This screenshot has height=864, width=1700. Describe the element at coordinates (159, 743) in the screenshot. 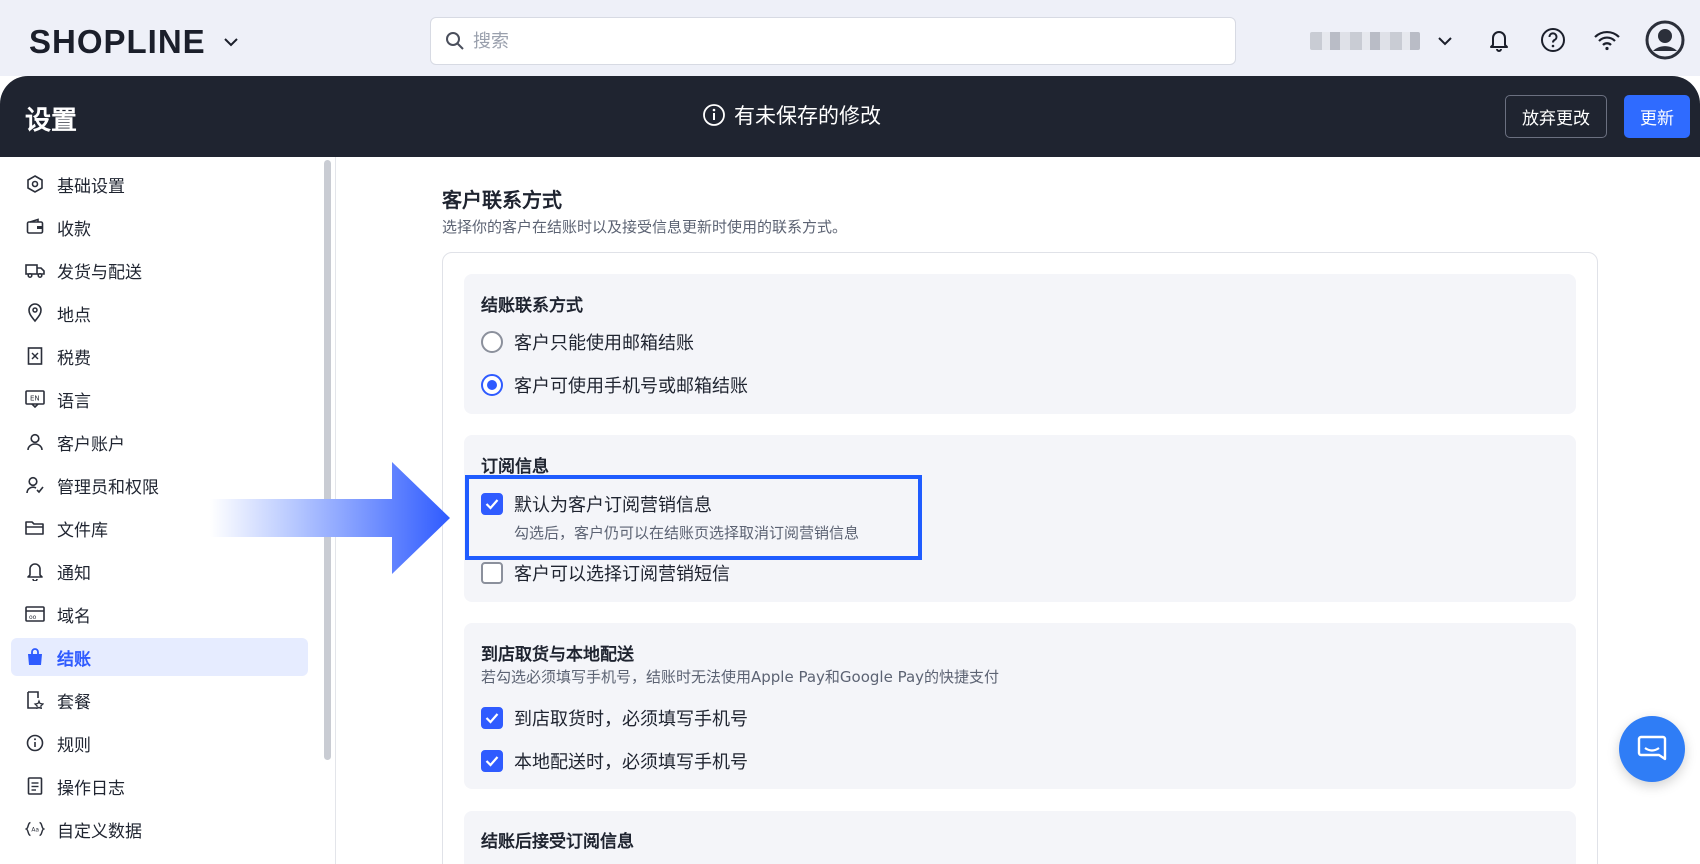

I see `sidebar-item-rules: 规则` at that location.